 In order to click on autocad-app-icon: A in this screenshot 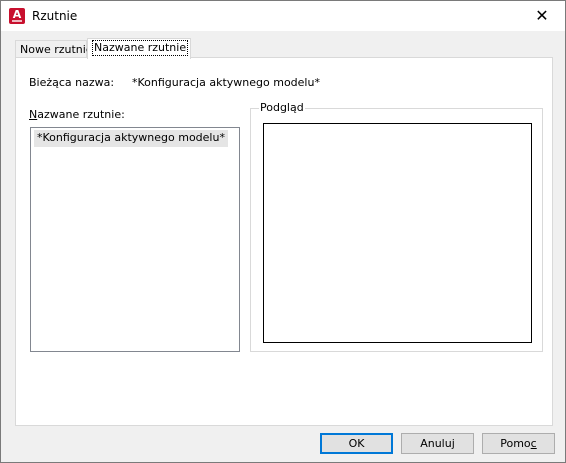, I will do `click(17, 16)`.